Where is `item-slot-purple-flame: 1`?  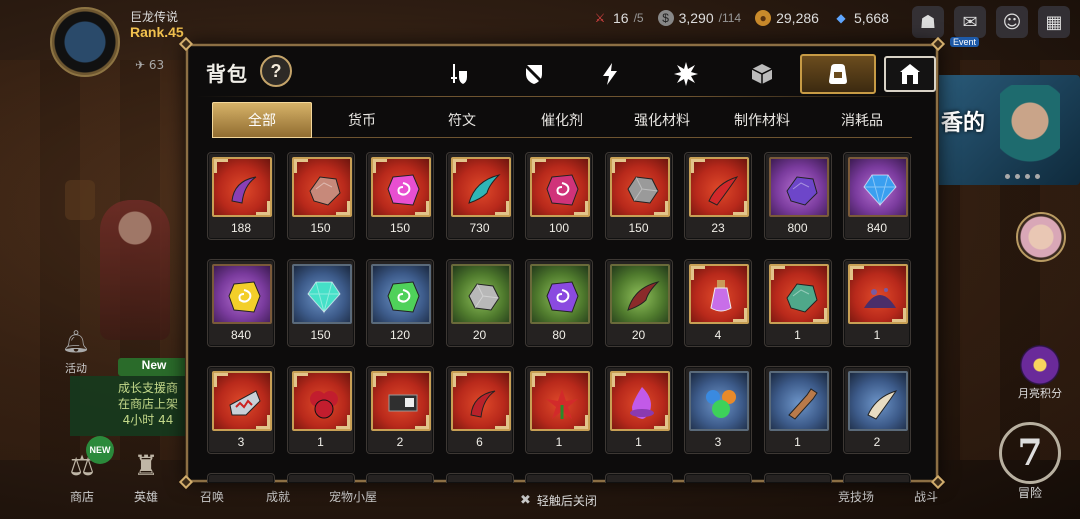 item-slot-purple-flame: 1 is located at coordinates (638, 410).